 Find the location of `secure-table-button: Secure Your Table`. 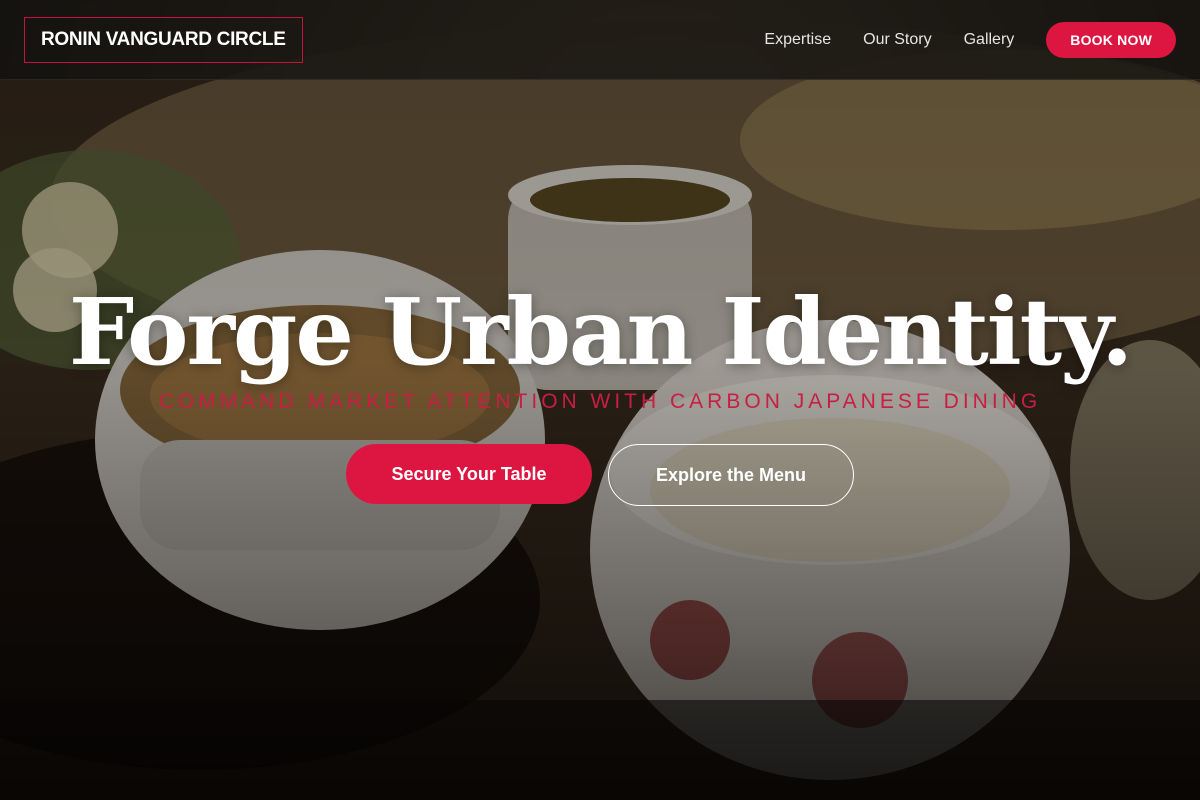

secure-table-button: Secure Your Table is located at coordinates (469, 474).